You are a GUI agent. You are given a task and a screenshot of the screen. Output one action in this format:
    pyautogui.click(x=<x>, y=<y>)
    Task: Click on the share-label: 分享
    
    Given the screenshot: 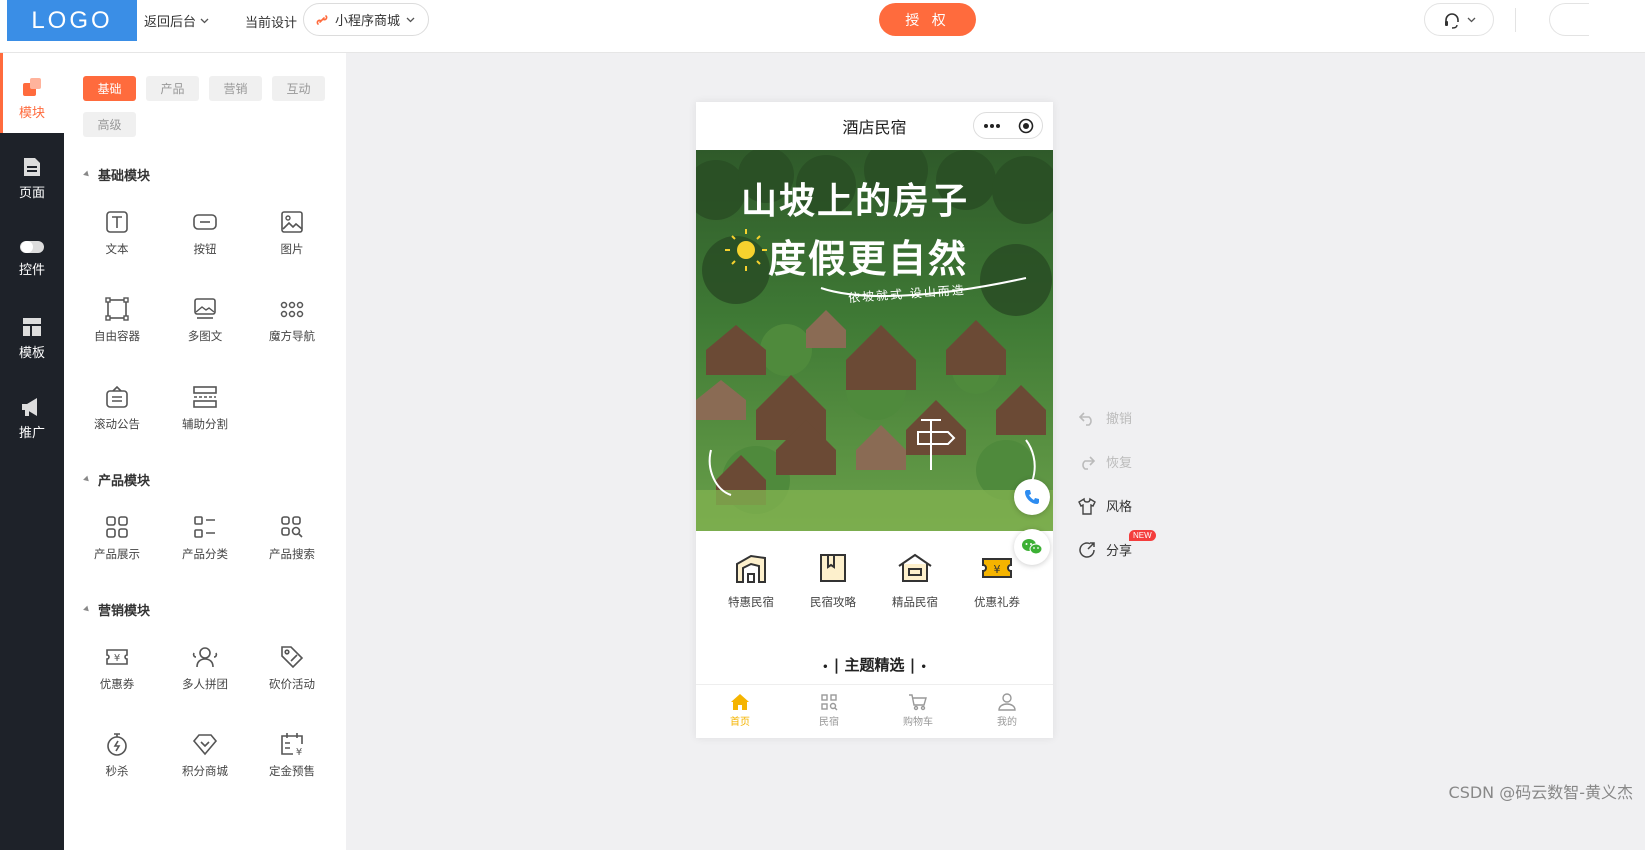 What is the action you would take?
    pyautogui.click(x=1119, y=551)
    